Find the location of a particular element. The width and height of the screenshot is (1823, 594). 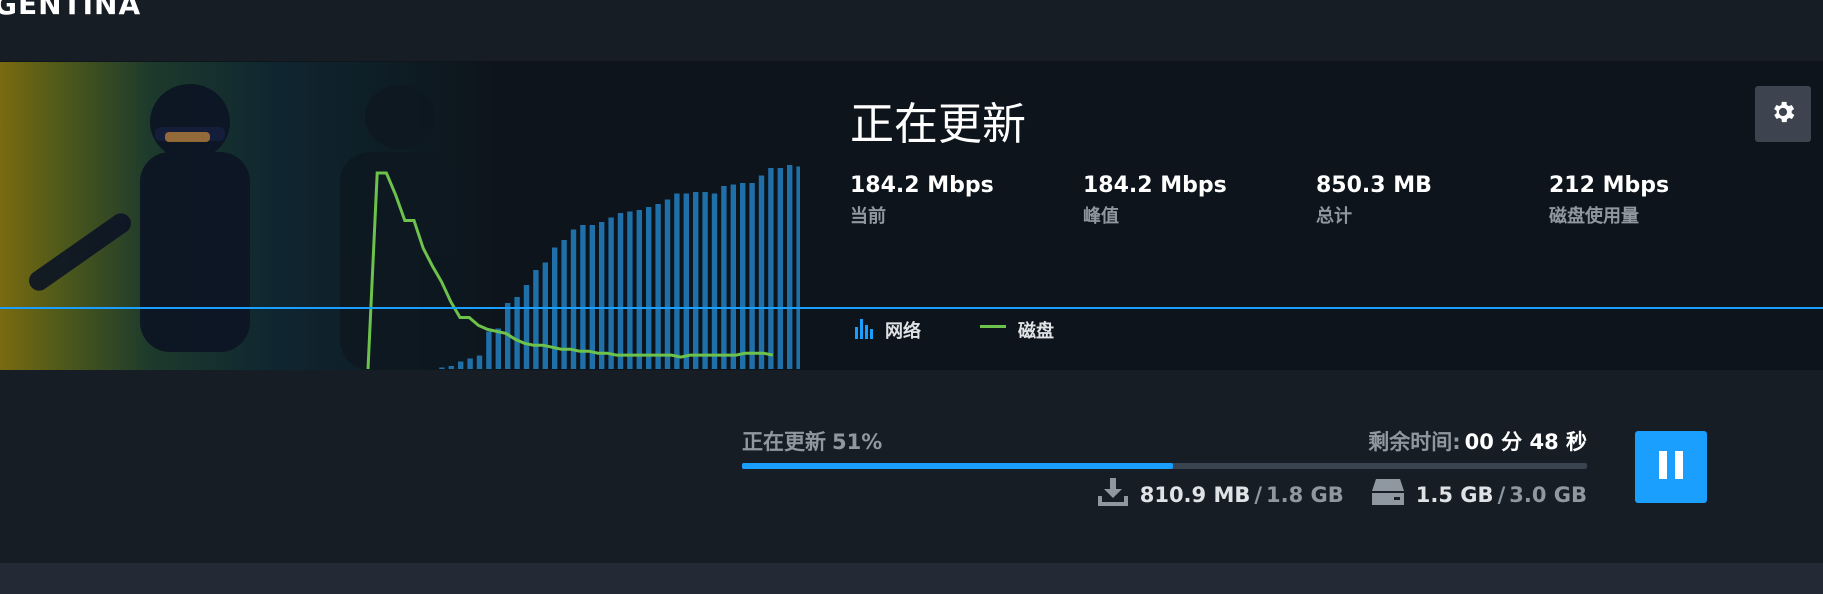

gear-icon is located at coordinates (1783, 114).